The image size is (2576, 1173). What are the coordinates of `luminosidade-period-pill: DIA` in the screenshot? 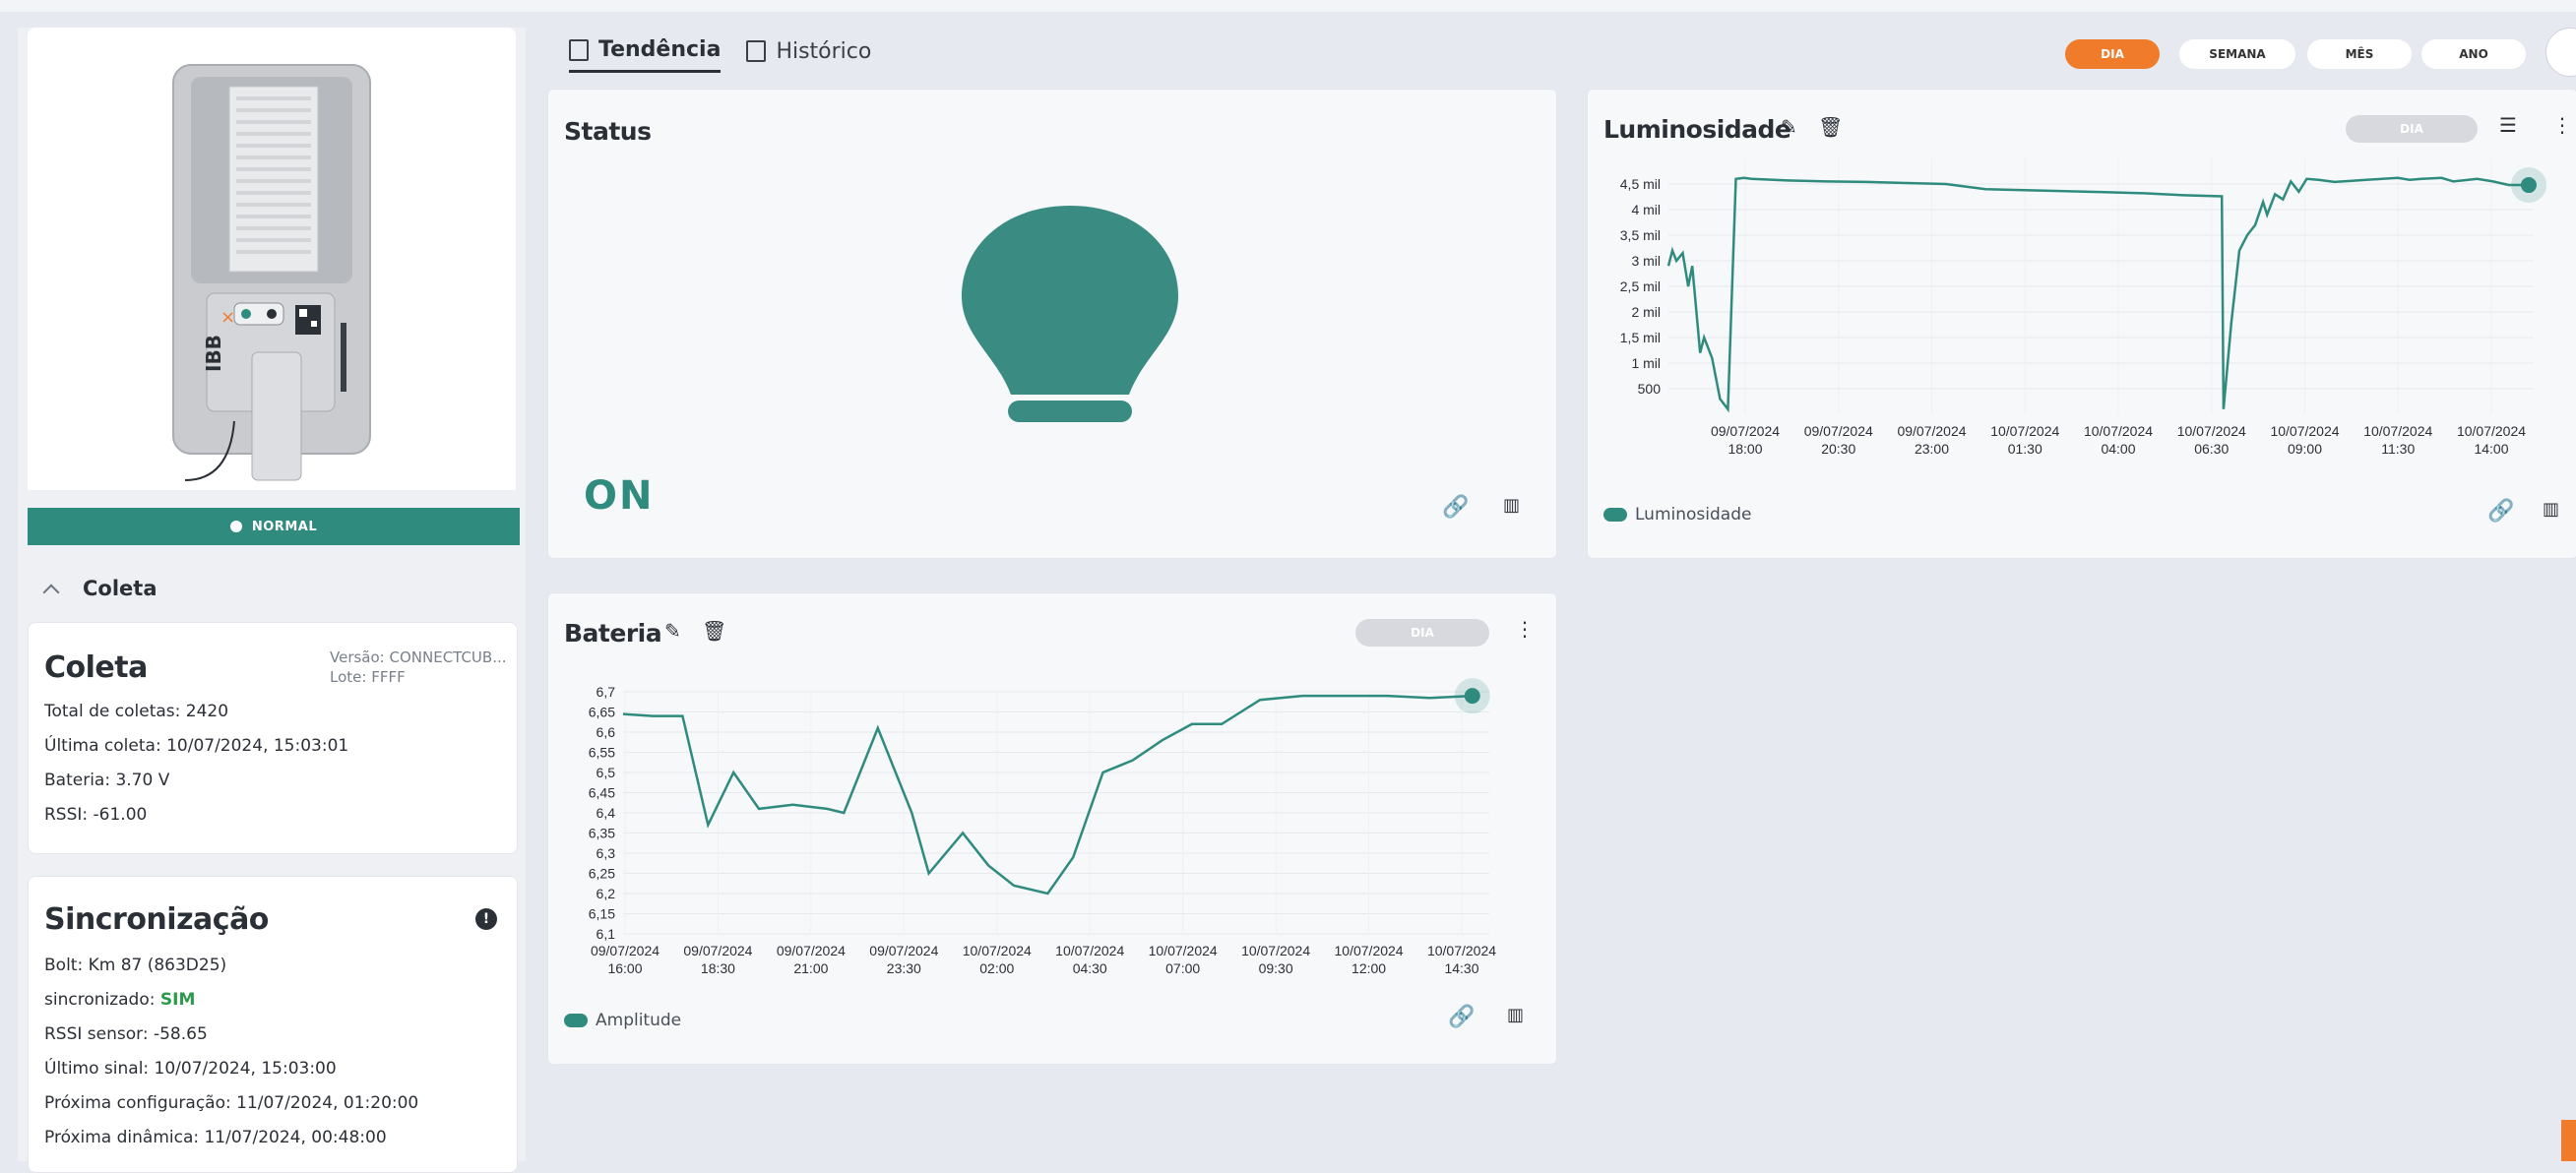 It's located at (2412, 129).